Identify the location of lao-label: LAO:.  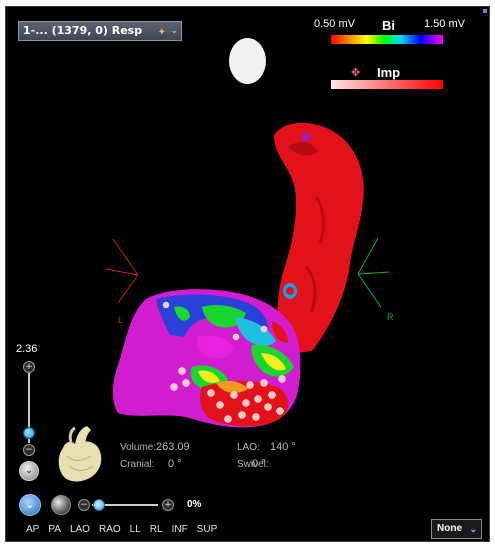
(248, 447).